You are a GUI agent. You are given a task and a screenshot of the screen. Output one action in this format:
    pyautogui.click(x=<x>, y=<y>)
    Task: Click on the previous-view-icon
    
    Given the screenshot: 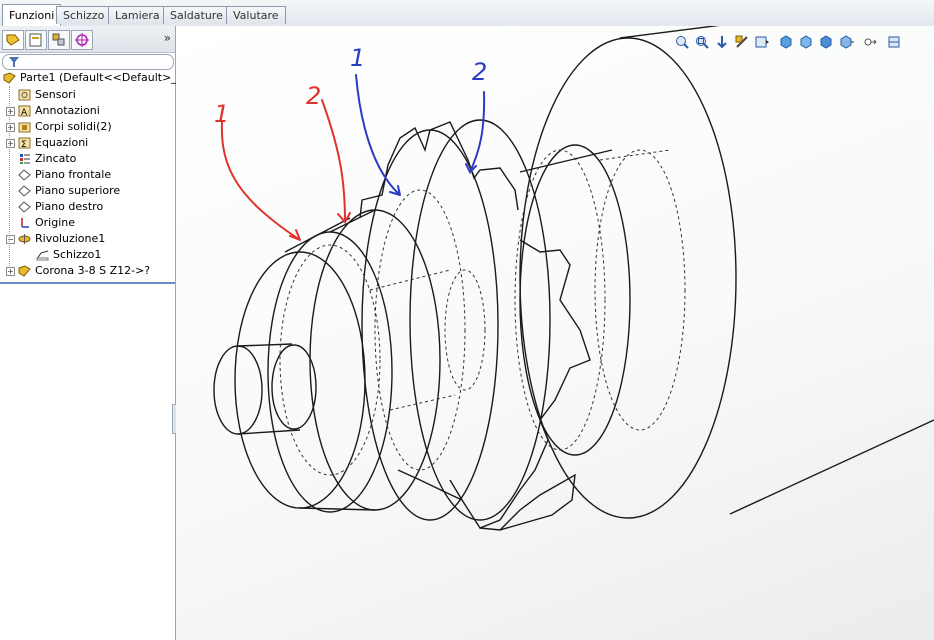 What is the action you would take?
    pyautogui.click(x=722, y=42)
    